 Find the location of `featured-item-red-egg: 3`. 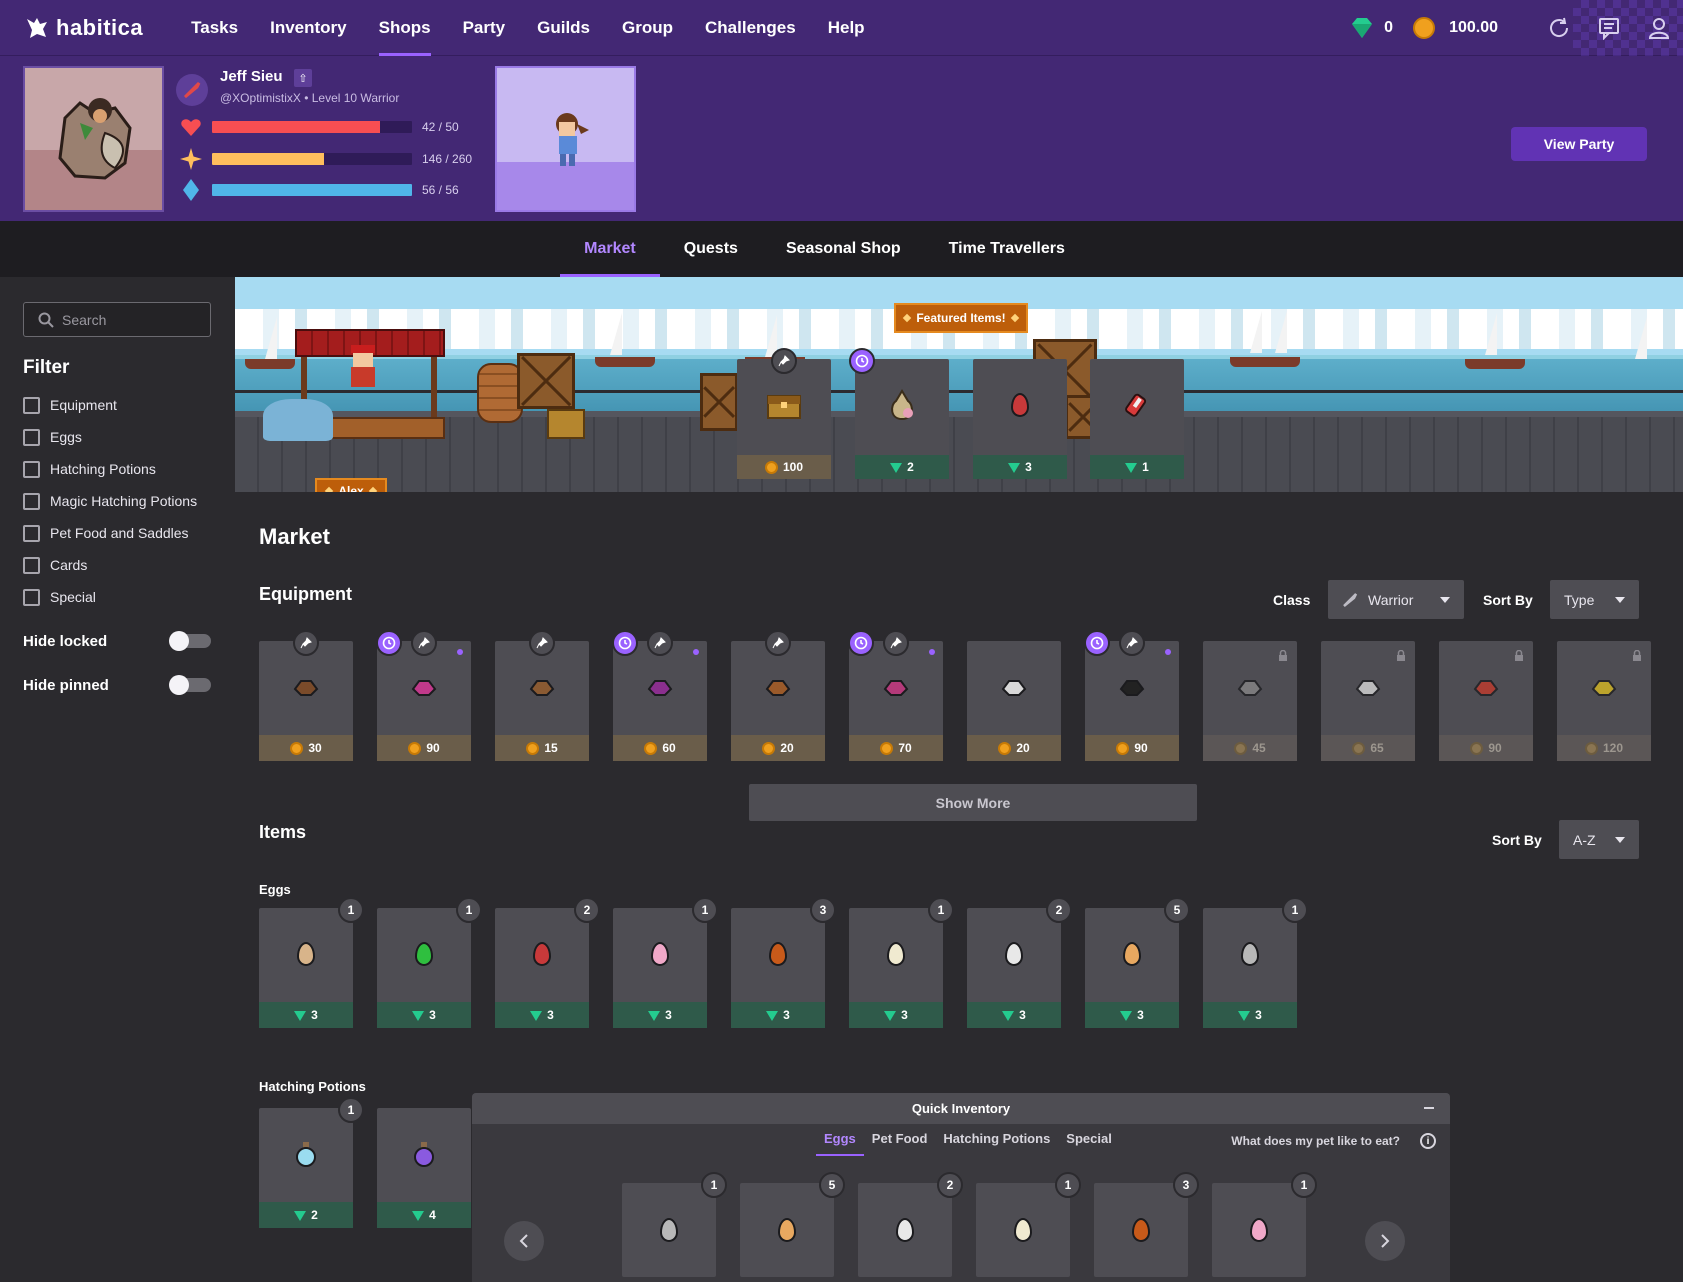

featured-item-red-egg: 3 is located at coordinates (1020, 419).